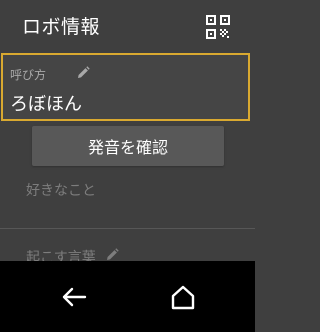  I want to click on favorites-label: 好きなこと, so click(61, 191).